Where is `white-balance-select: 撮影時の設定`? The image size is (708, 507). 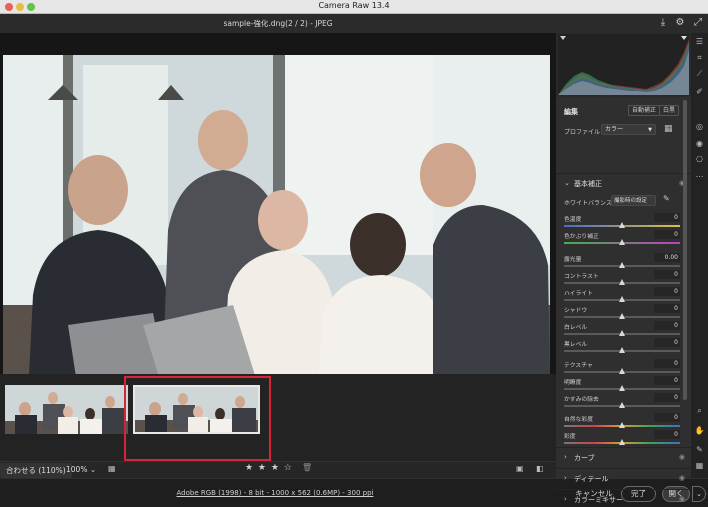 white-balance-select: 撮影時の設定 is located at coordinates (633, 200).